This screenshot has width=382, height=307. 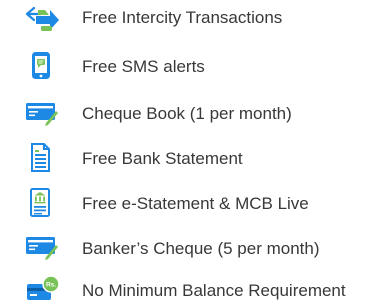 I want to click on feature-item-sms-alerts: Free SMS alerts, so click(x=191, y=66).